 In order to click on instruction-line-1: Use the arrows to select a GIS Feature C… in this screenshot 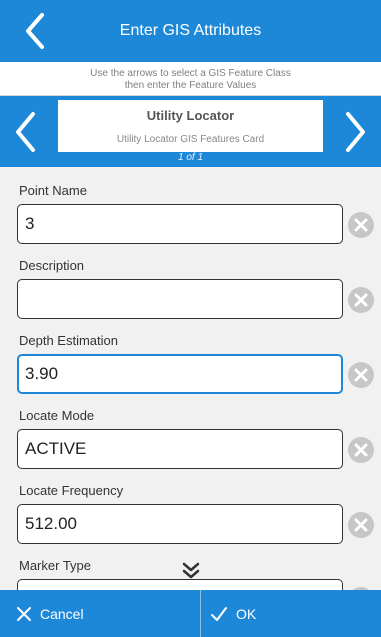, I will do `click(190, 73)`.